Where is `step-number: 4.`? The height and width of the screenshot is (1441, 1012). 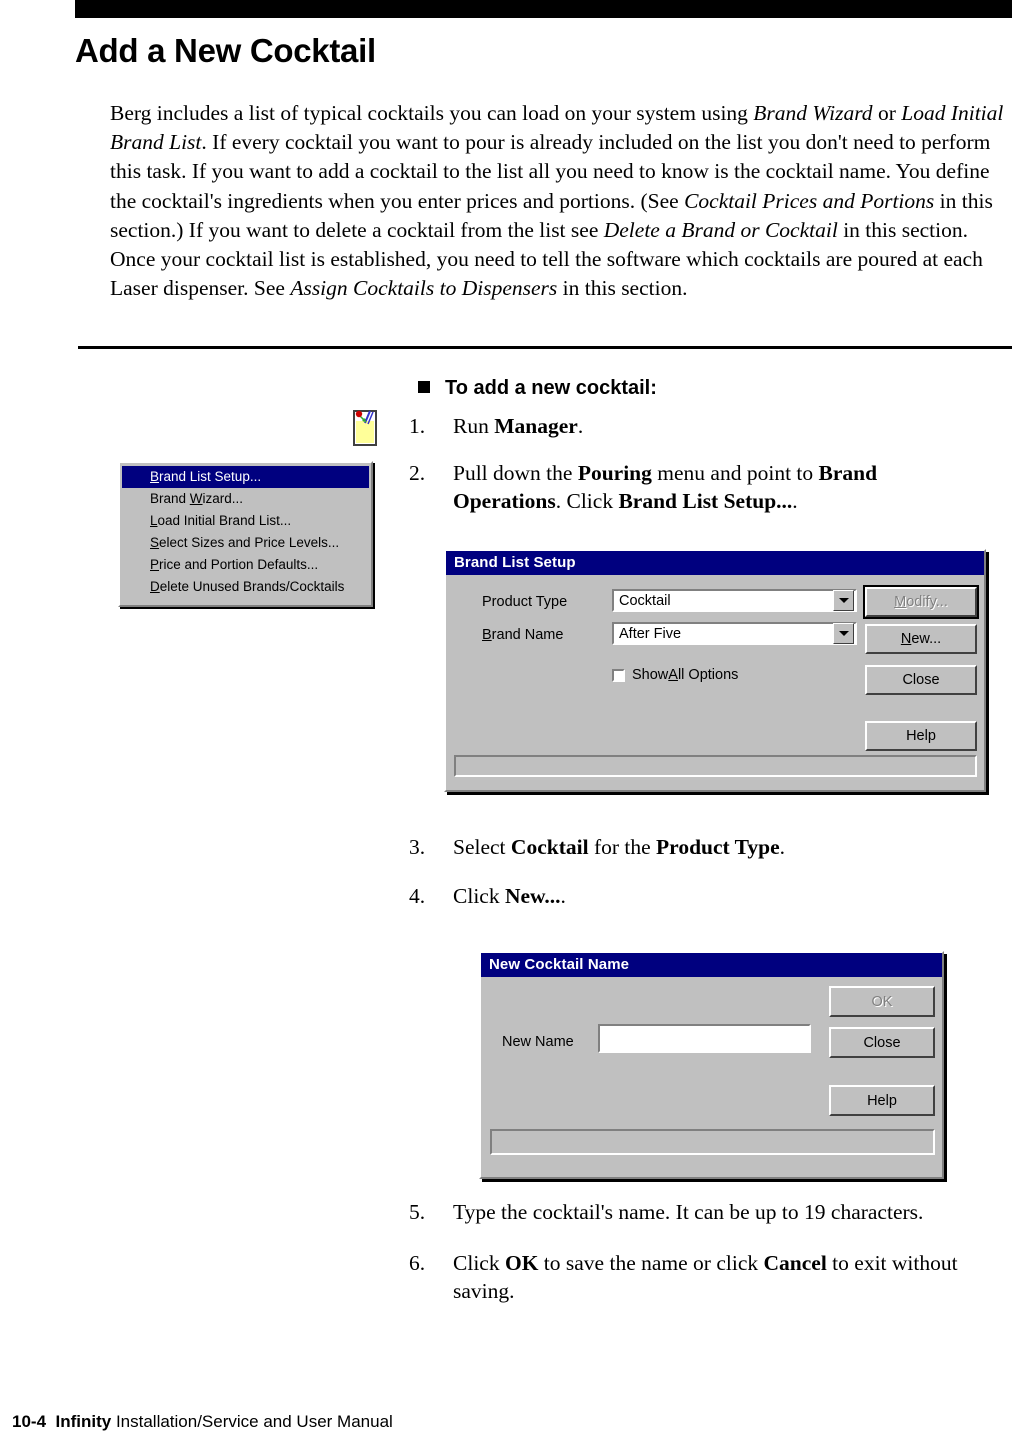 step-number: 4. is located at coordinates (417, 896).